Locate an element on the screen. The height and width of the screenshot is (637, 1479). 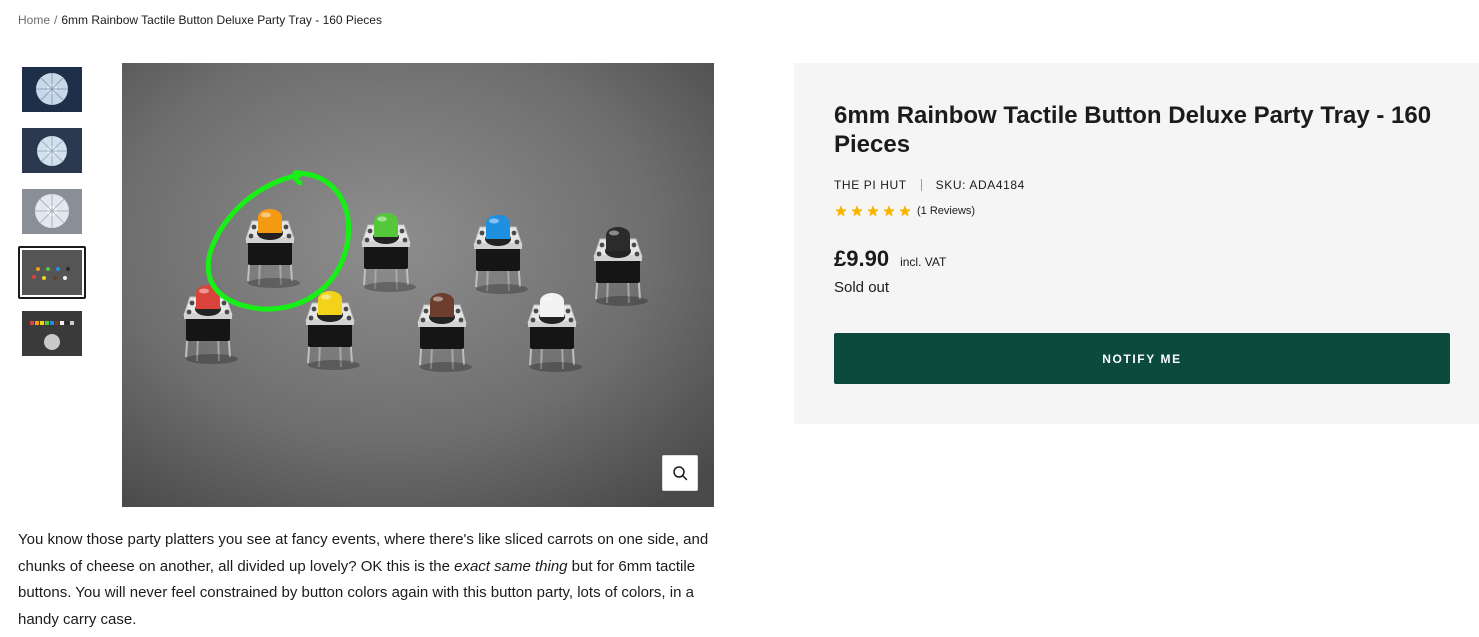
thumbnail-4-image is located at coordinates (52, 272).